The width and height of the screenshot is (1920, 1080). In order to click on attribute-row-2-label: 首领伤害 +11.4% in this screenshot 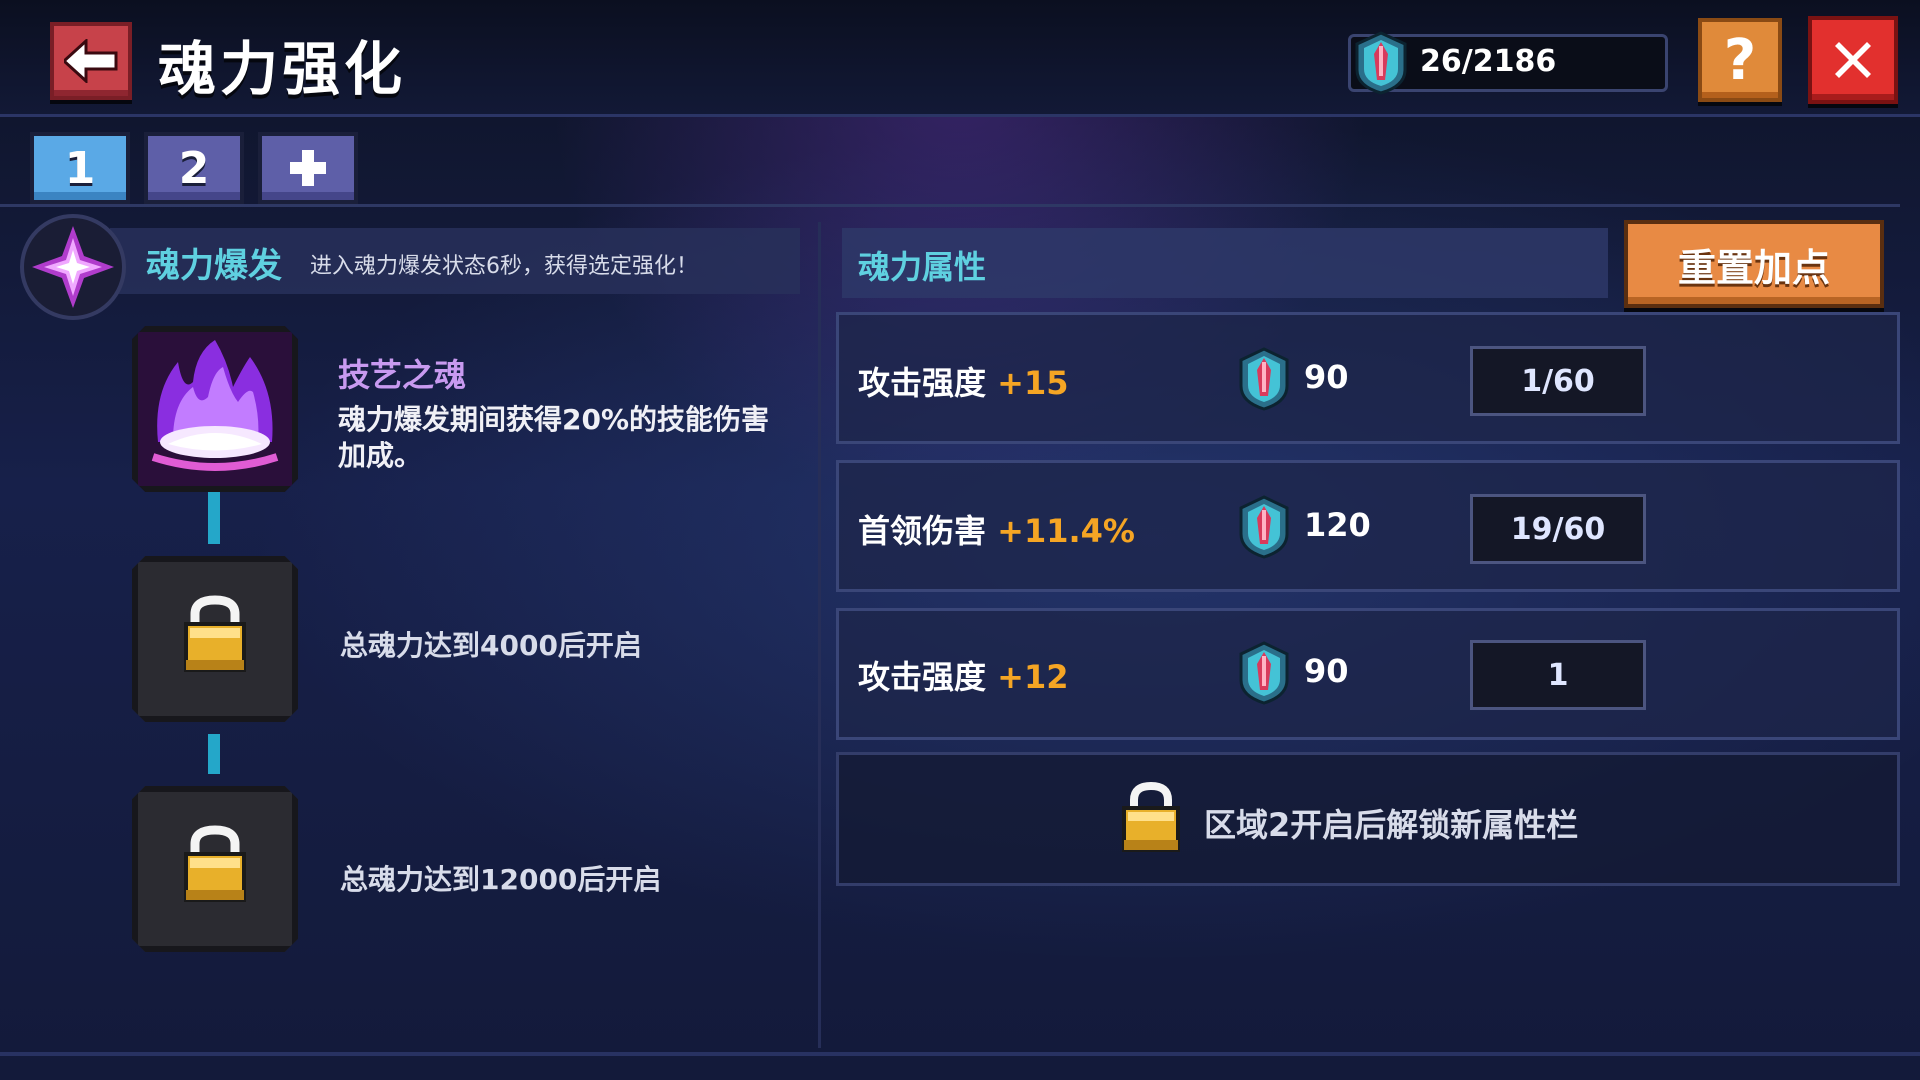, I will do `click(996, 529)`.